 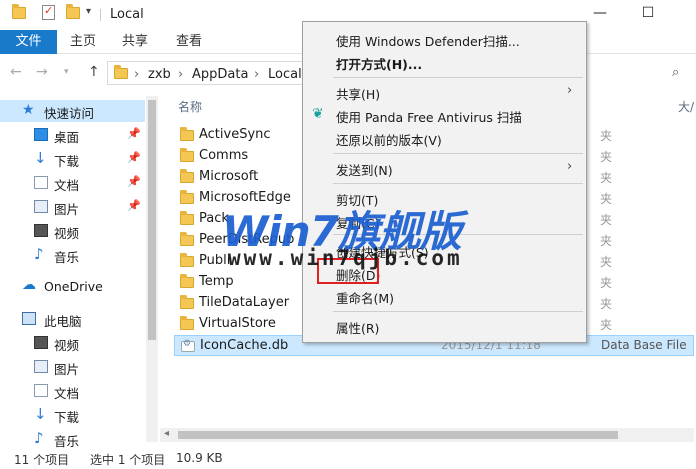 What do you see at coordinates (72, 343) in the screenshot?
I see `sidebar-item-pc-videos: 视频` at bounding box center [72, 343].